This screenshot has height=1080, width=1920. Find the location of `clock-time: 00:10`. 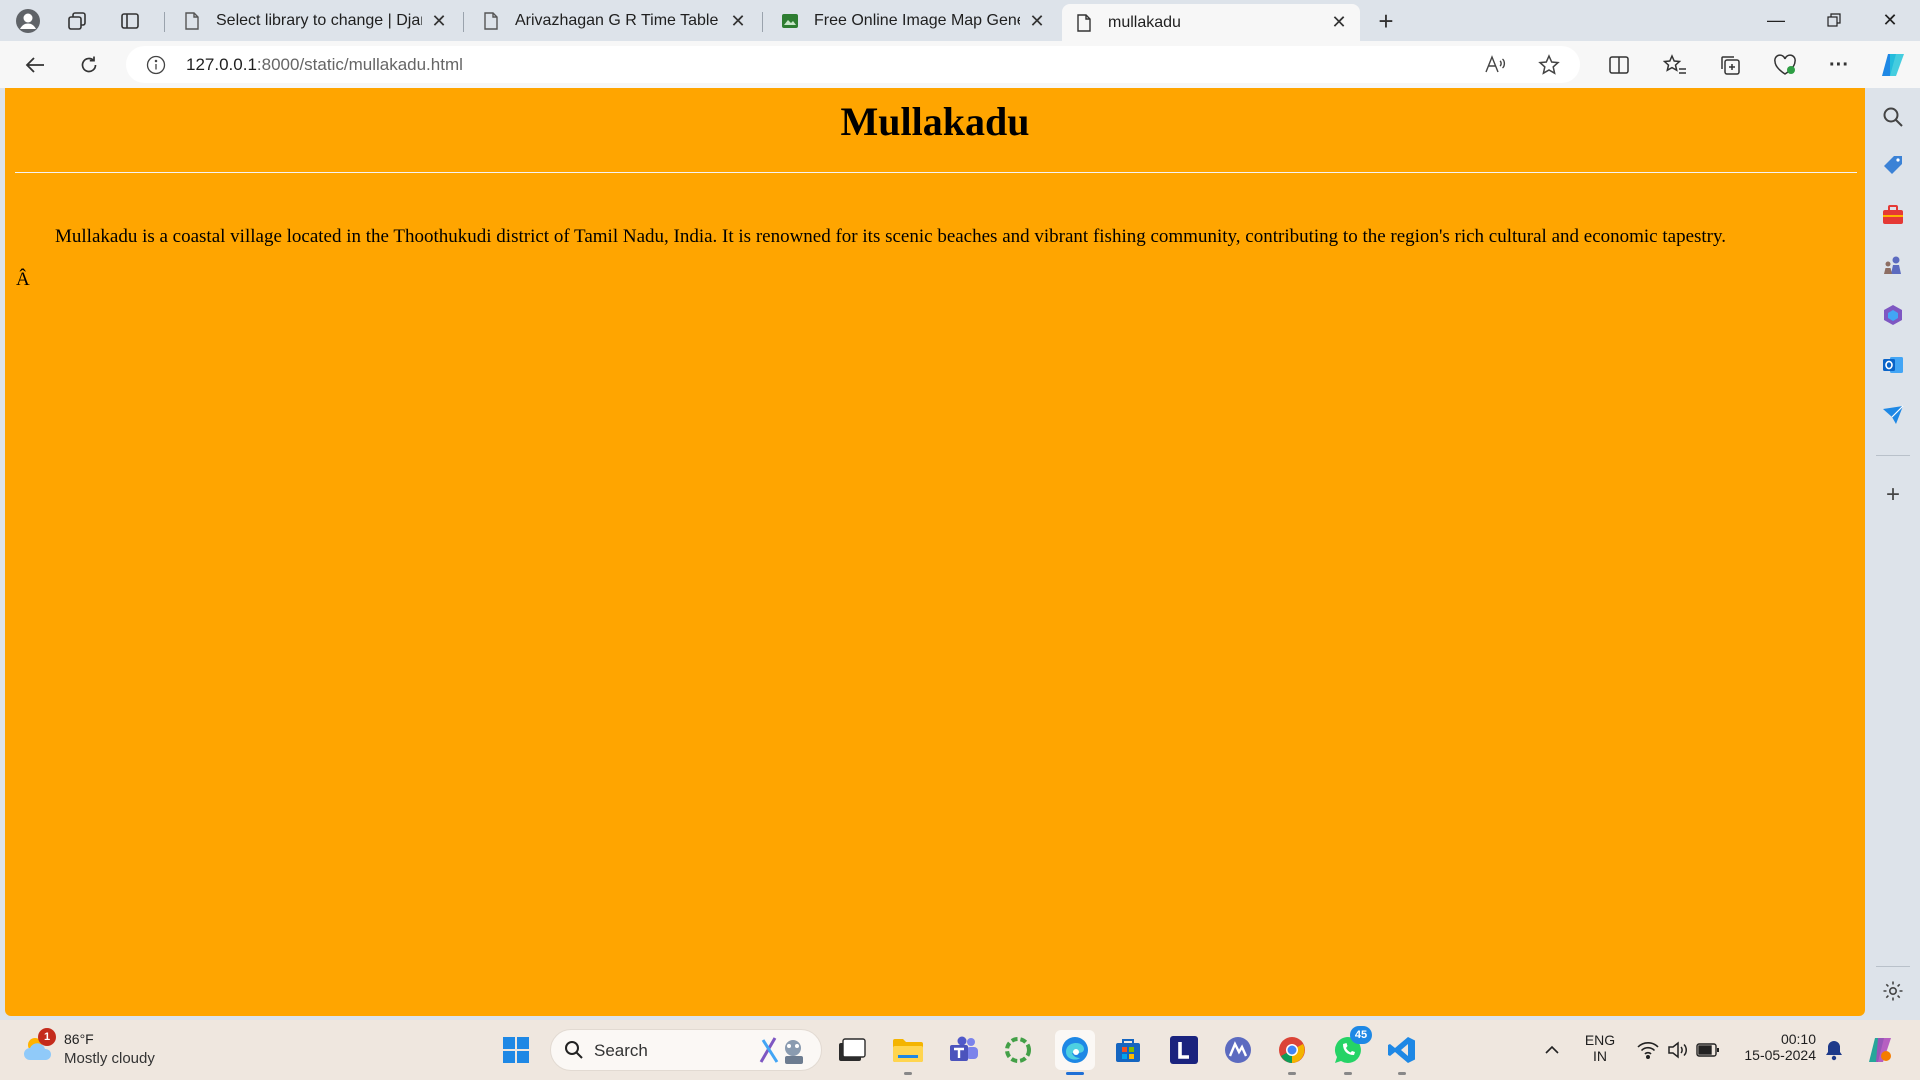

clock-time: 00:10 is located at coordinates (1798, 1039).